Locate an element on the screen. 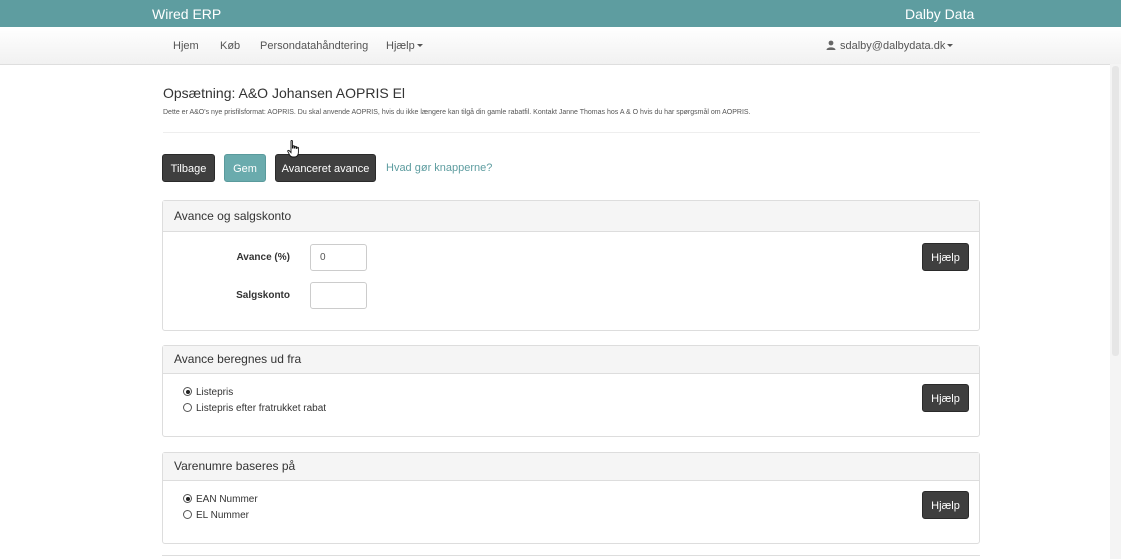  scrollbar-thumb is located at coordinates (1115, 211).